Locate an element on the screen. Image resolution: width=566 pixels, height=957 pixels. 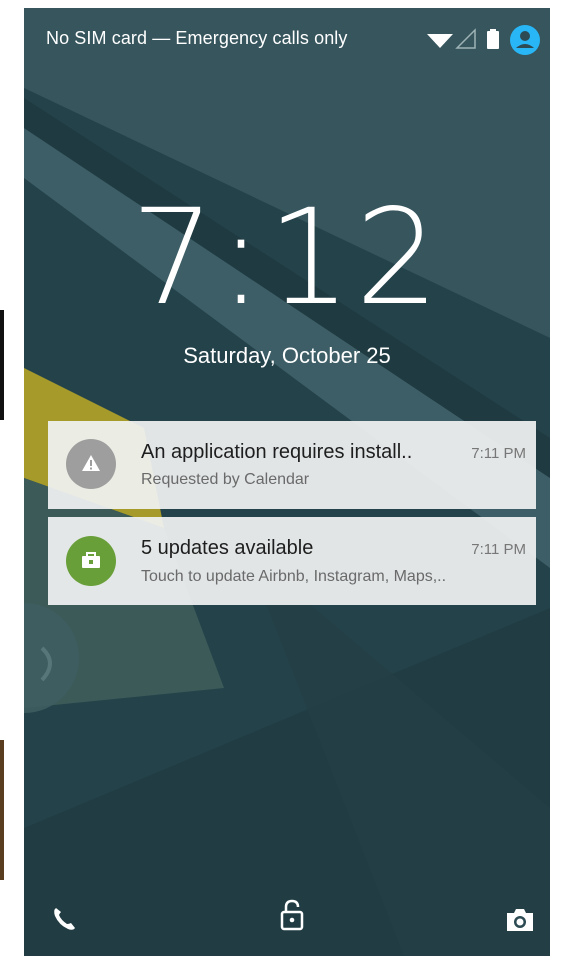
lockscreen-date: Saturday, October 25 is located at coordinates (287, 355).